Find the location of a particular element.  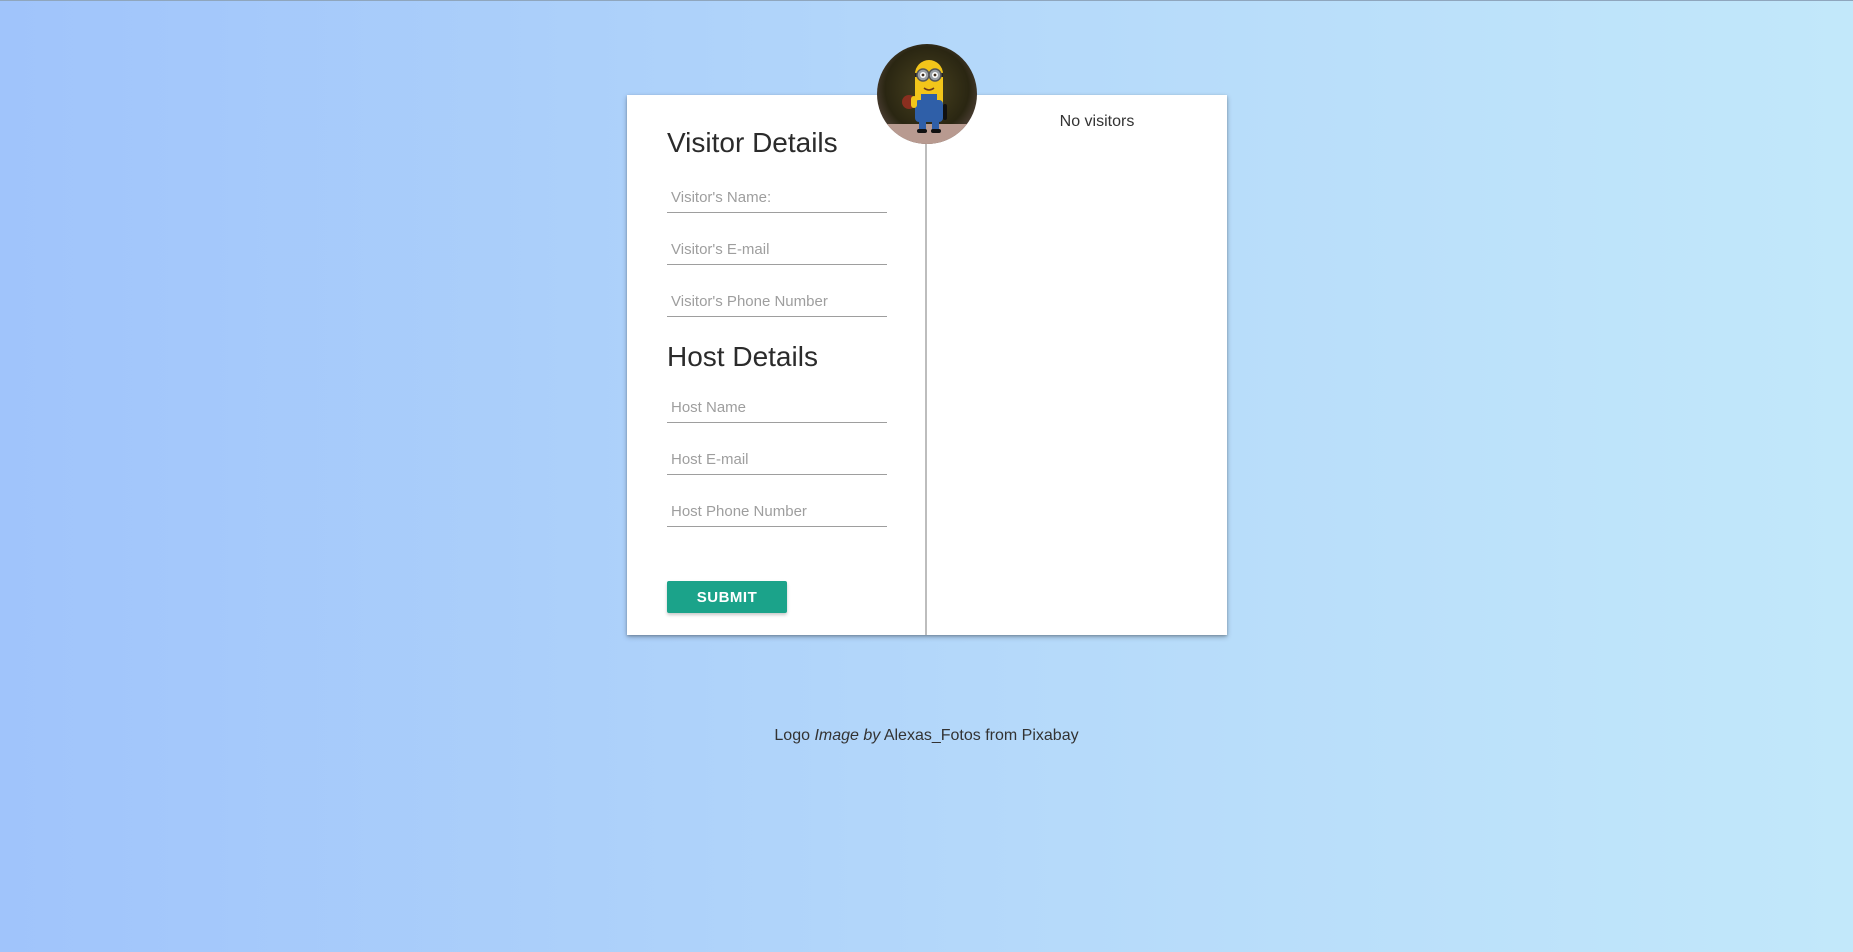

credit-middle: from is located at coordinates (1001, 735).